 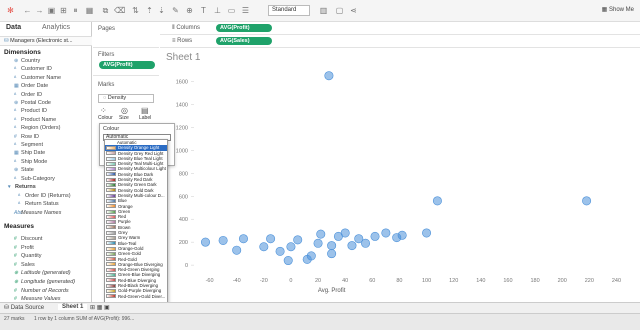 I want to click on swap-icon: ⇅, so click(x=135, y=10).